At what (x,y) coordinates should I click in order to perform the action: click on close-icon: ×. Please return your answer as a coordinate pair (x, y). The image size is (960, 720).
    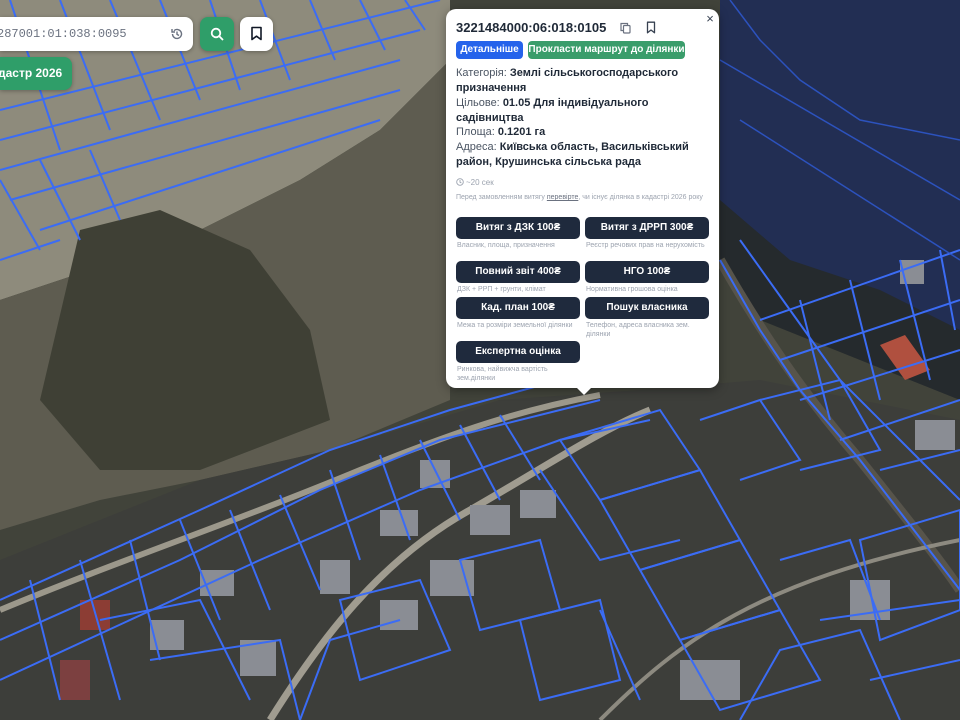
    Looking at the image, I should click on (710, 18).